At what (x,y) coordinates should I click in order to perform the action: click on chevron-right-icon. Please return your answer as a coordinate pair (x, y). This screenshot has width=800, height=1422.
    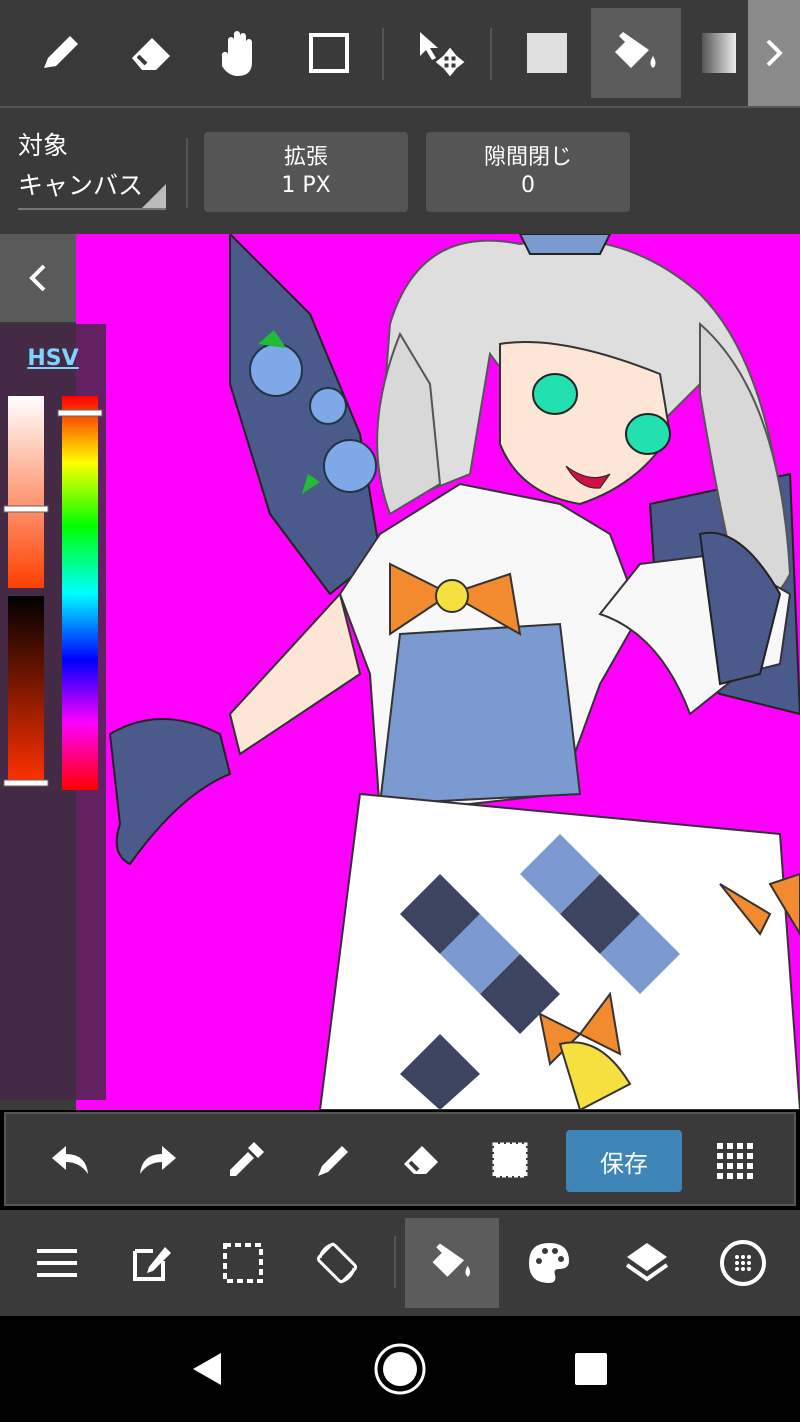
    Looking at the image, I should click on (774, 53).